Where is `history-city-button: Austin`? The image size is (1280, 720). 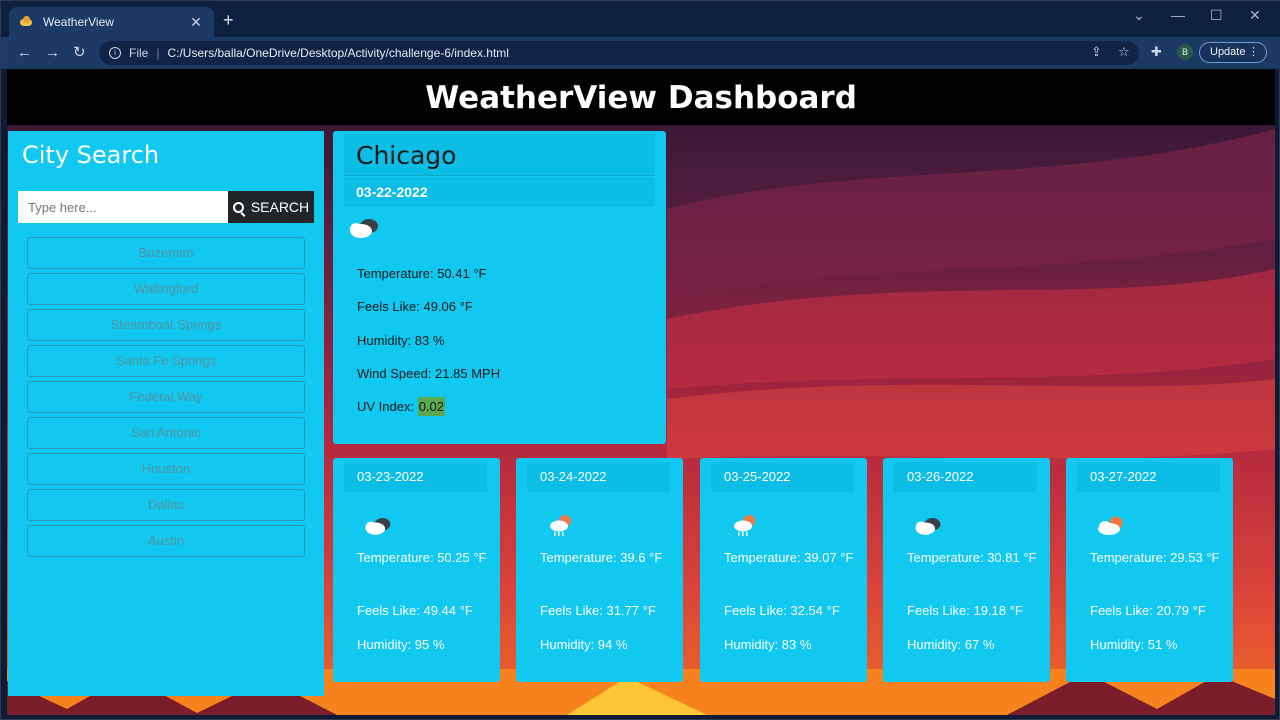 history-city-button: Austin is located at coordinates (166, 541).